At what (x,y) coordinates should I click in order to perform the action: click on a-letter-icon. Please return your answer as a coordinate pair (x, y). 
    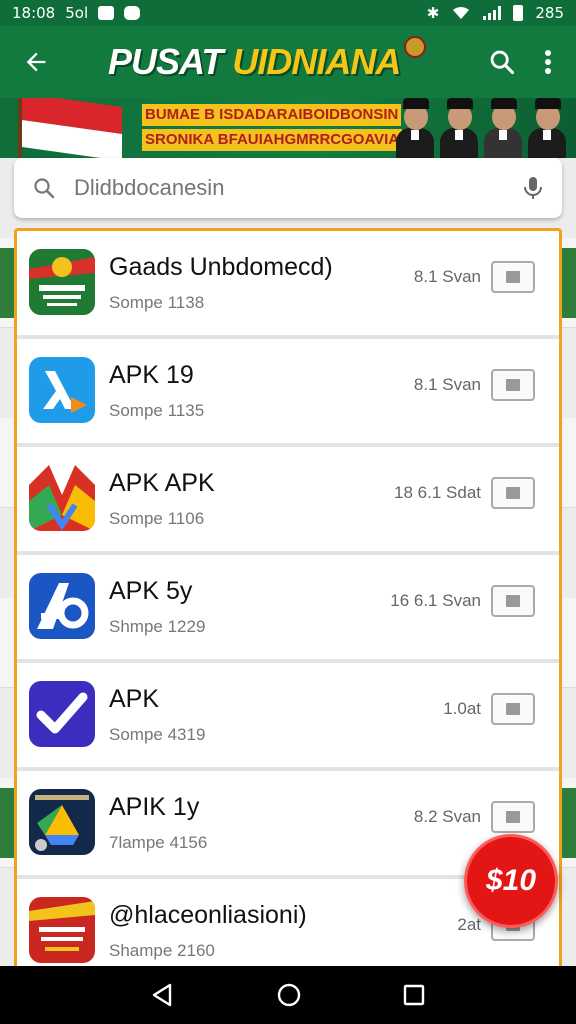
    Looking at the image, I should click on (62, 606).